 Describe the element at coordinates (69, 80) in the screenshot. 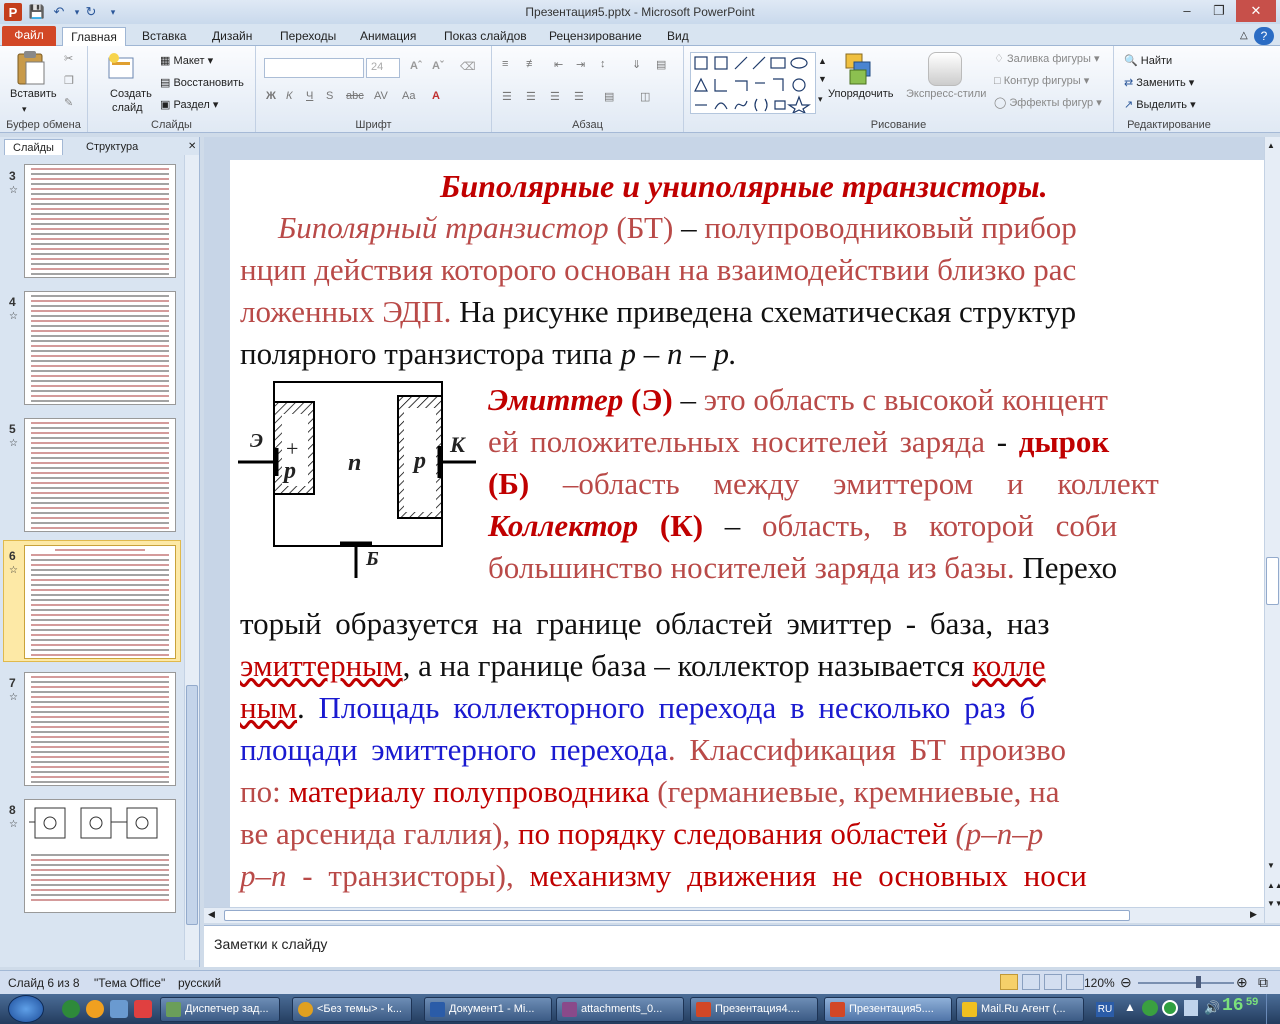

I see `copy-icon: ❐` at that location.